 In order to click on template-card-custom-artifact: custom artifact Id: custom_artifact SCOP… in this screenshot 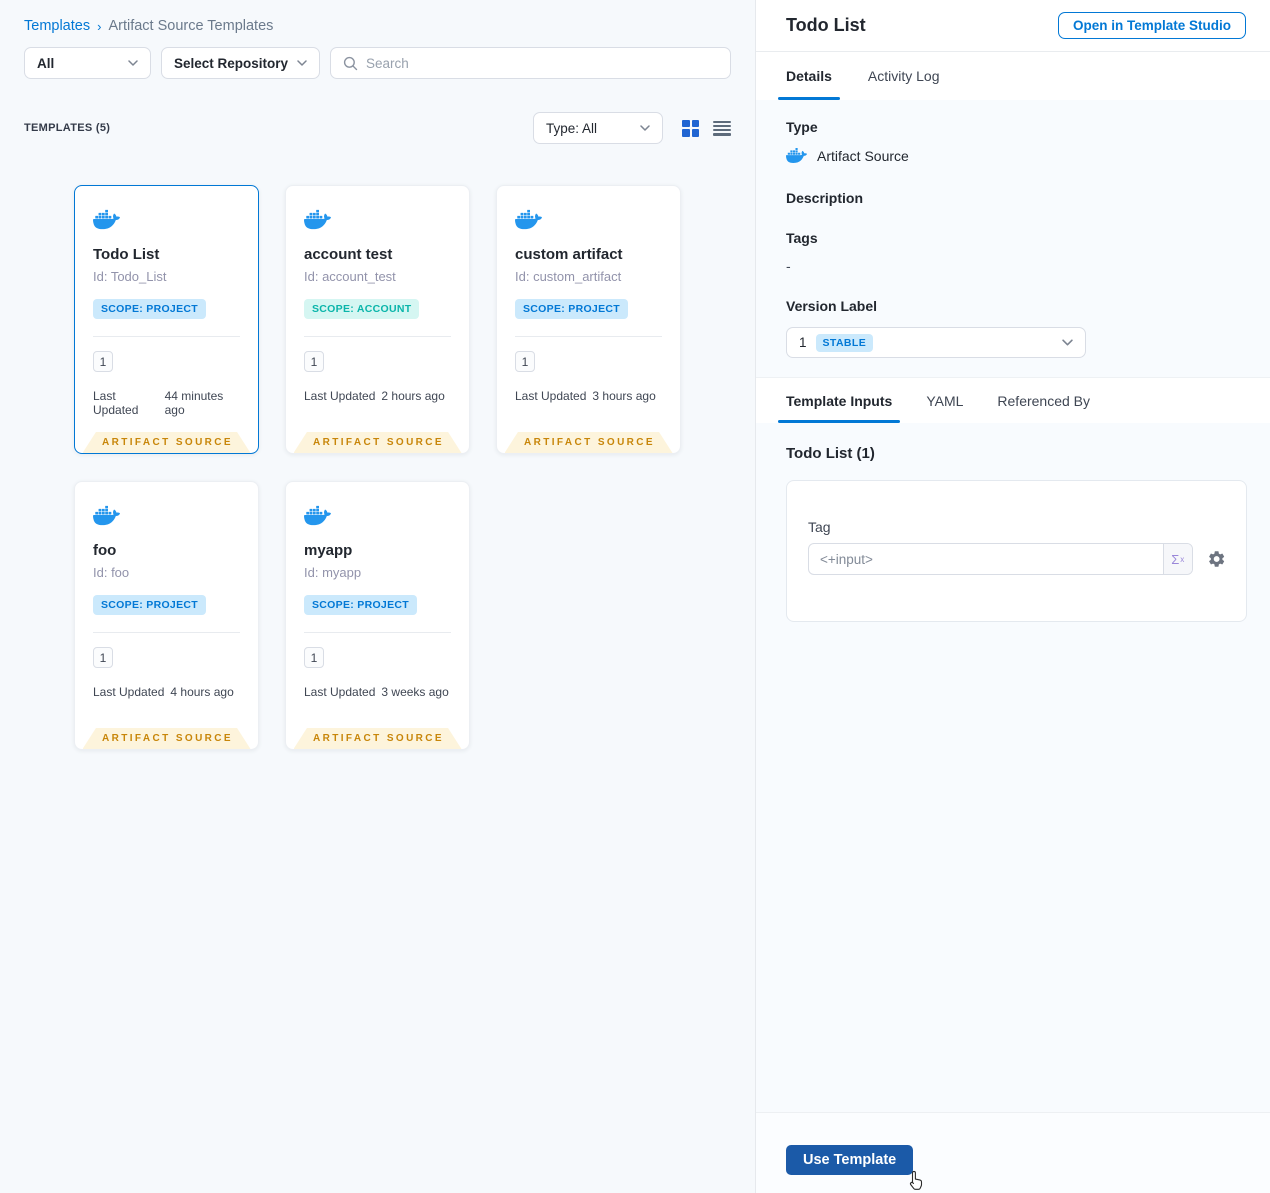, I will do `click(588, 319)`.